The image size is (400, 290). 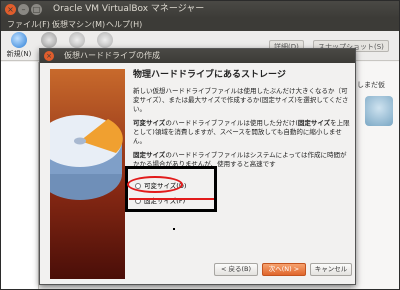 I want to click on menubar: ファイル(F) 仮想マシン(M) ヘルプ(H), so click(x=200, y=24).